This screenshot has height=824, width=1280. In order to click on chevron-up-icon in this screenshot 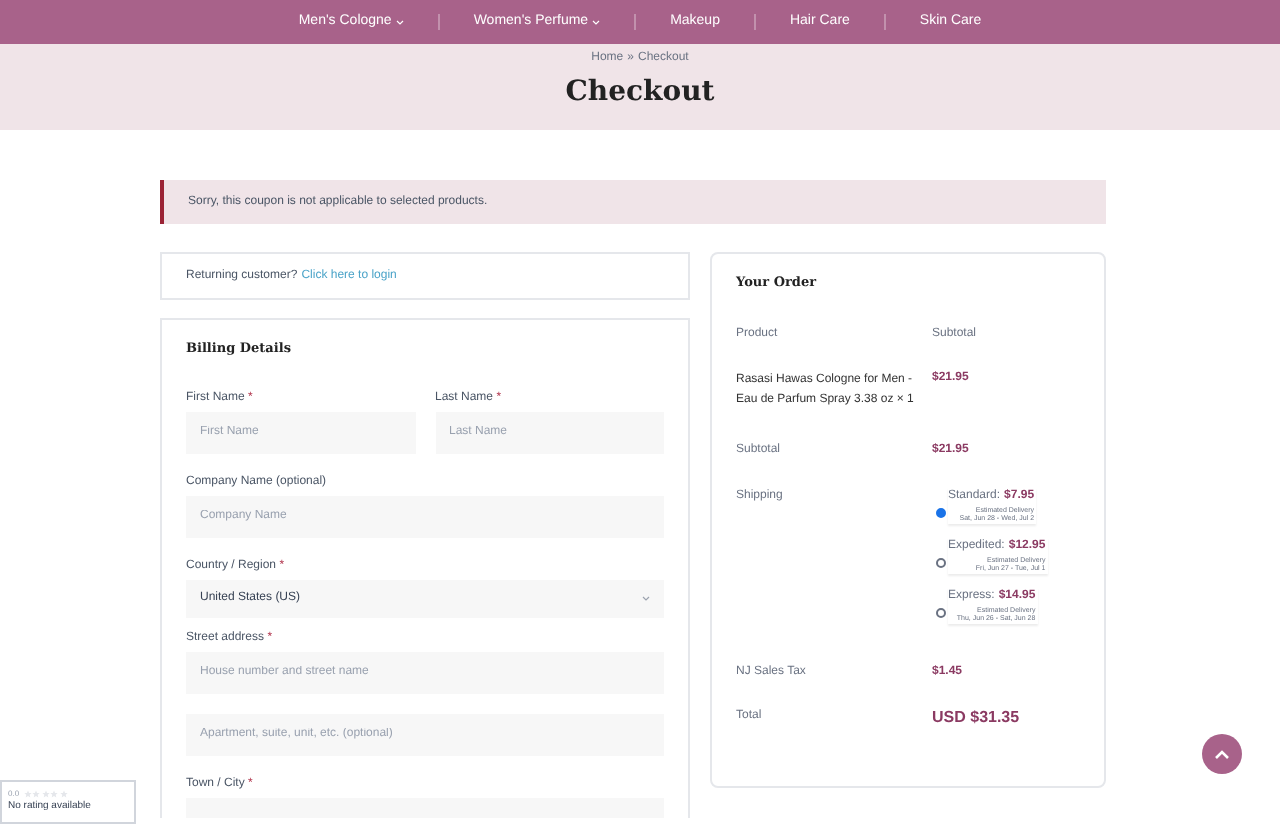, I will do `click(1222, 754)`.